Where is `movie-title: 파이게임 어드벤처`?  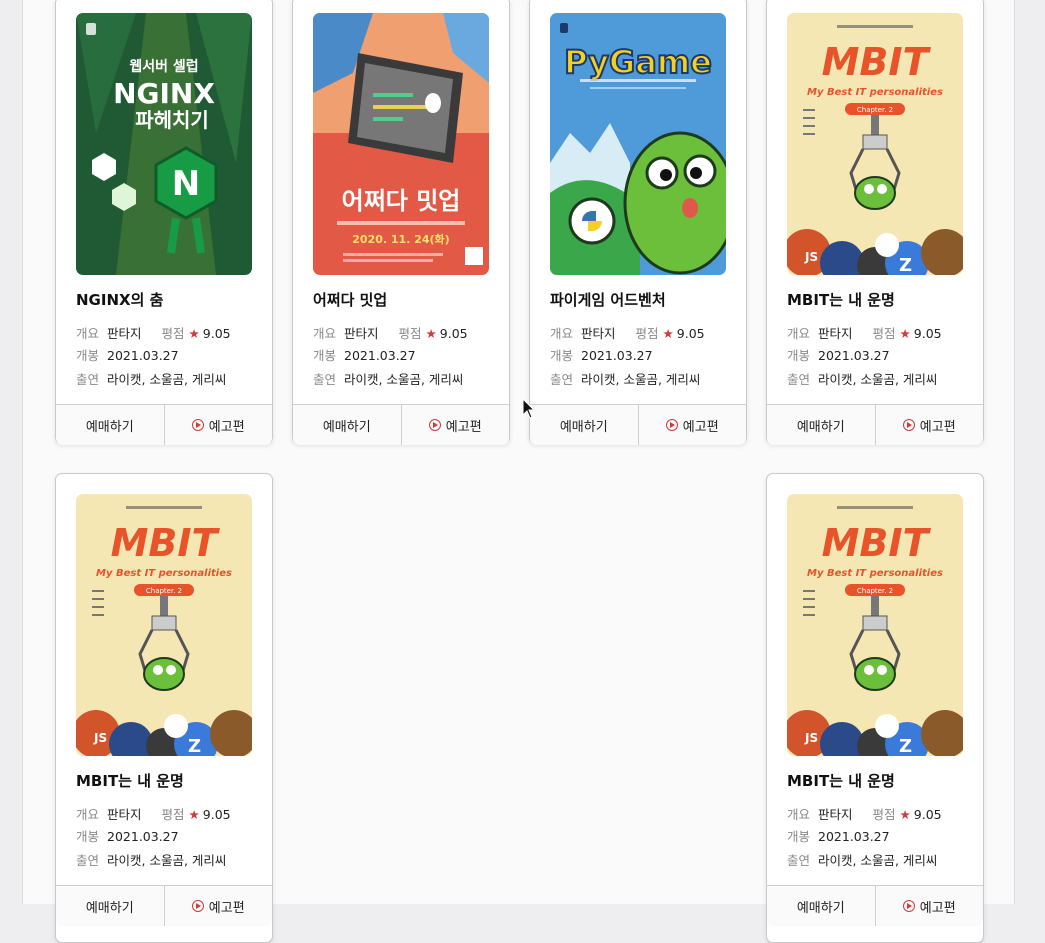
movie-title: 파이게임 어드벤처 is located at coordinates (608, 299).